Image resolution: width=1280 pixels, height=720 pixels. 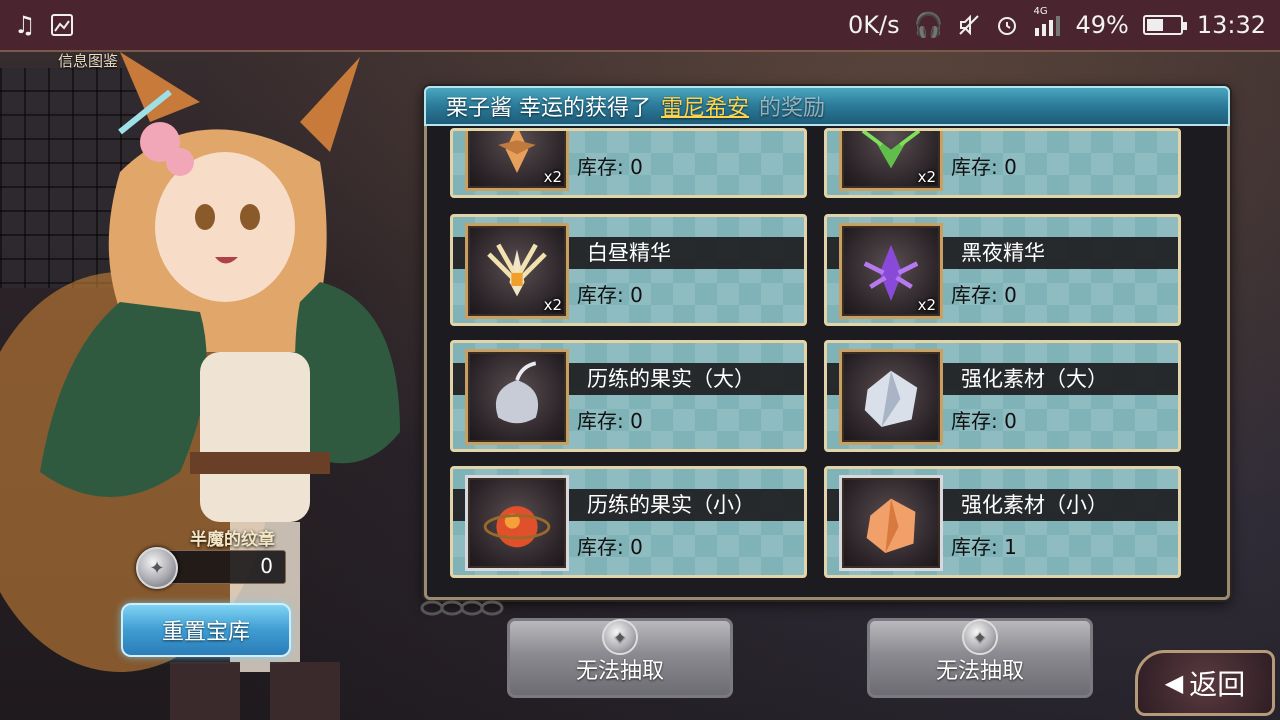 What do you see at coordinates (1007, 26) in the screenshot?
I see `alarm-icon` at bounding box center [1007, 26].